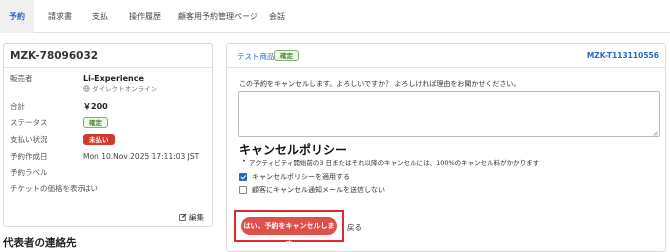 The width and height of the screenshot is (670, 252). I want to click on tab-customer-page: 顧客用予約管理ページ, so click(218, 16).